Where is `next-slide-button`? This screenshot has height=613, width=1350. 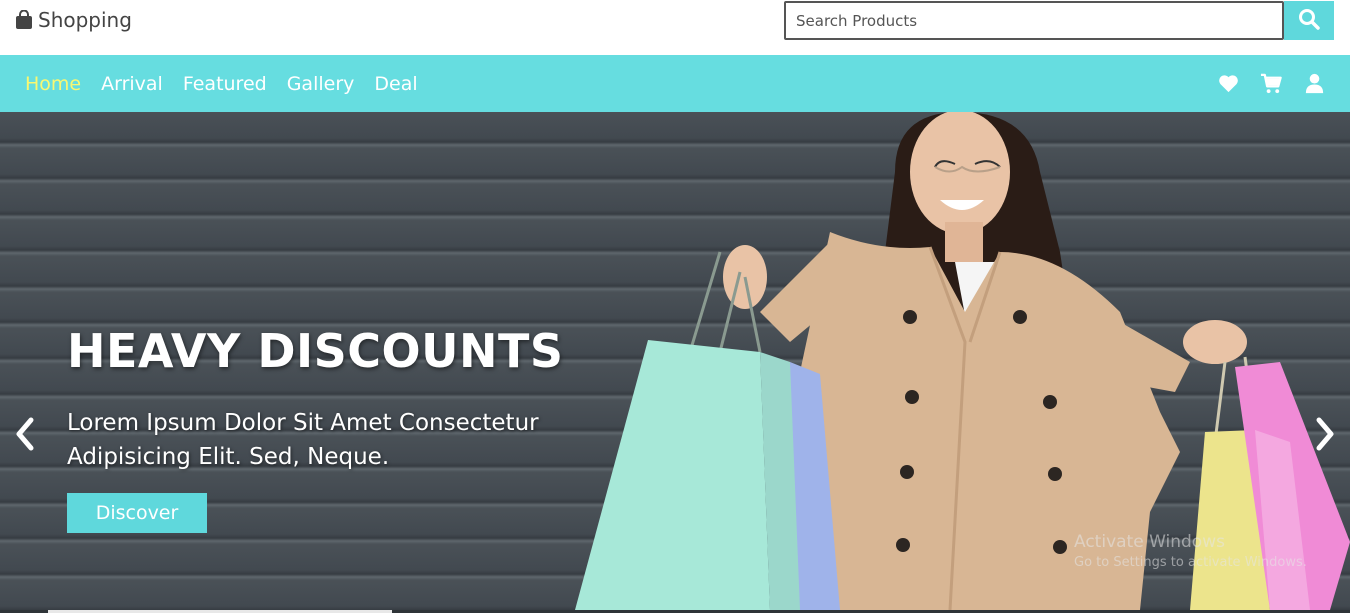 next-slide-button is located at coordinates (1325, 434).